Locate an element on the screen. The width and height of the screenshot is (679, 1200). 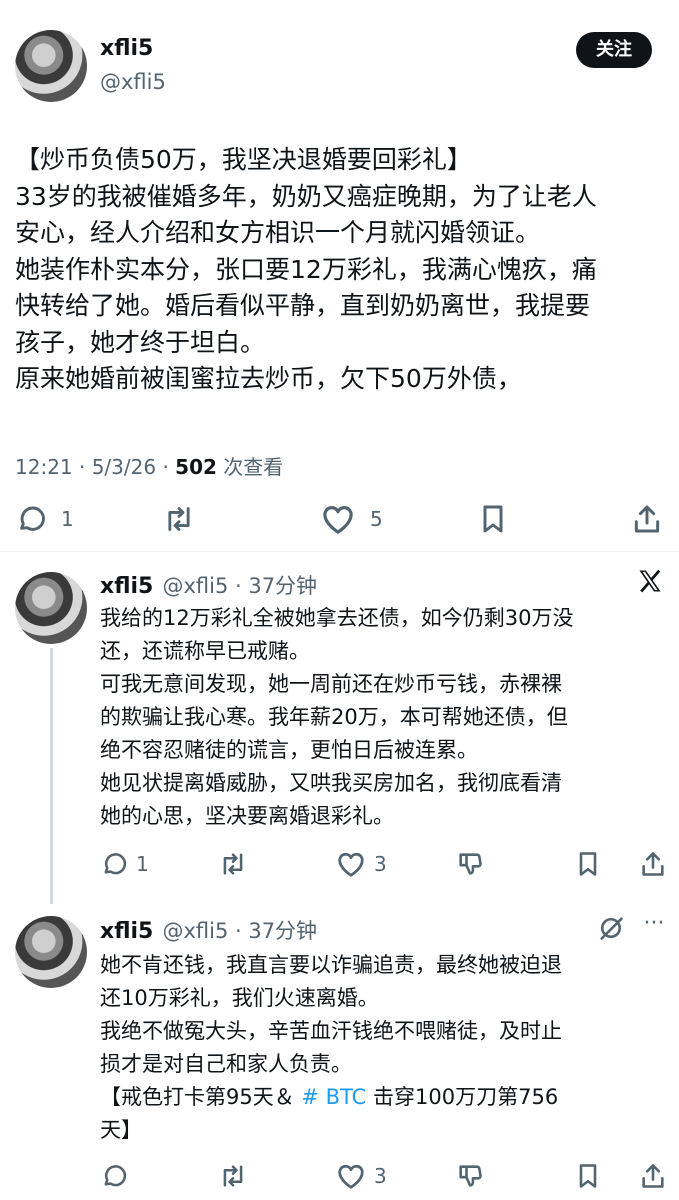
like-count: 5 is located at coordinates (376, 519).